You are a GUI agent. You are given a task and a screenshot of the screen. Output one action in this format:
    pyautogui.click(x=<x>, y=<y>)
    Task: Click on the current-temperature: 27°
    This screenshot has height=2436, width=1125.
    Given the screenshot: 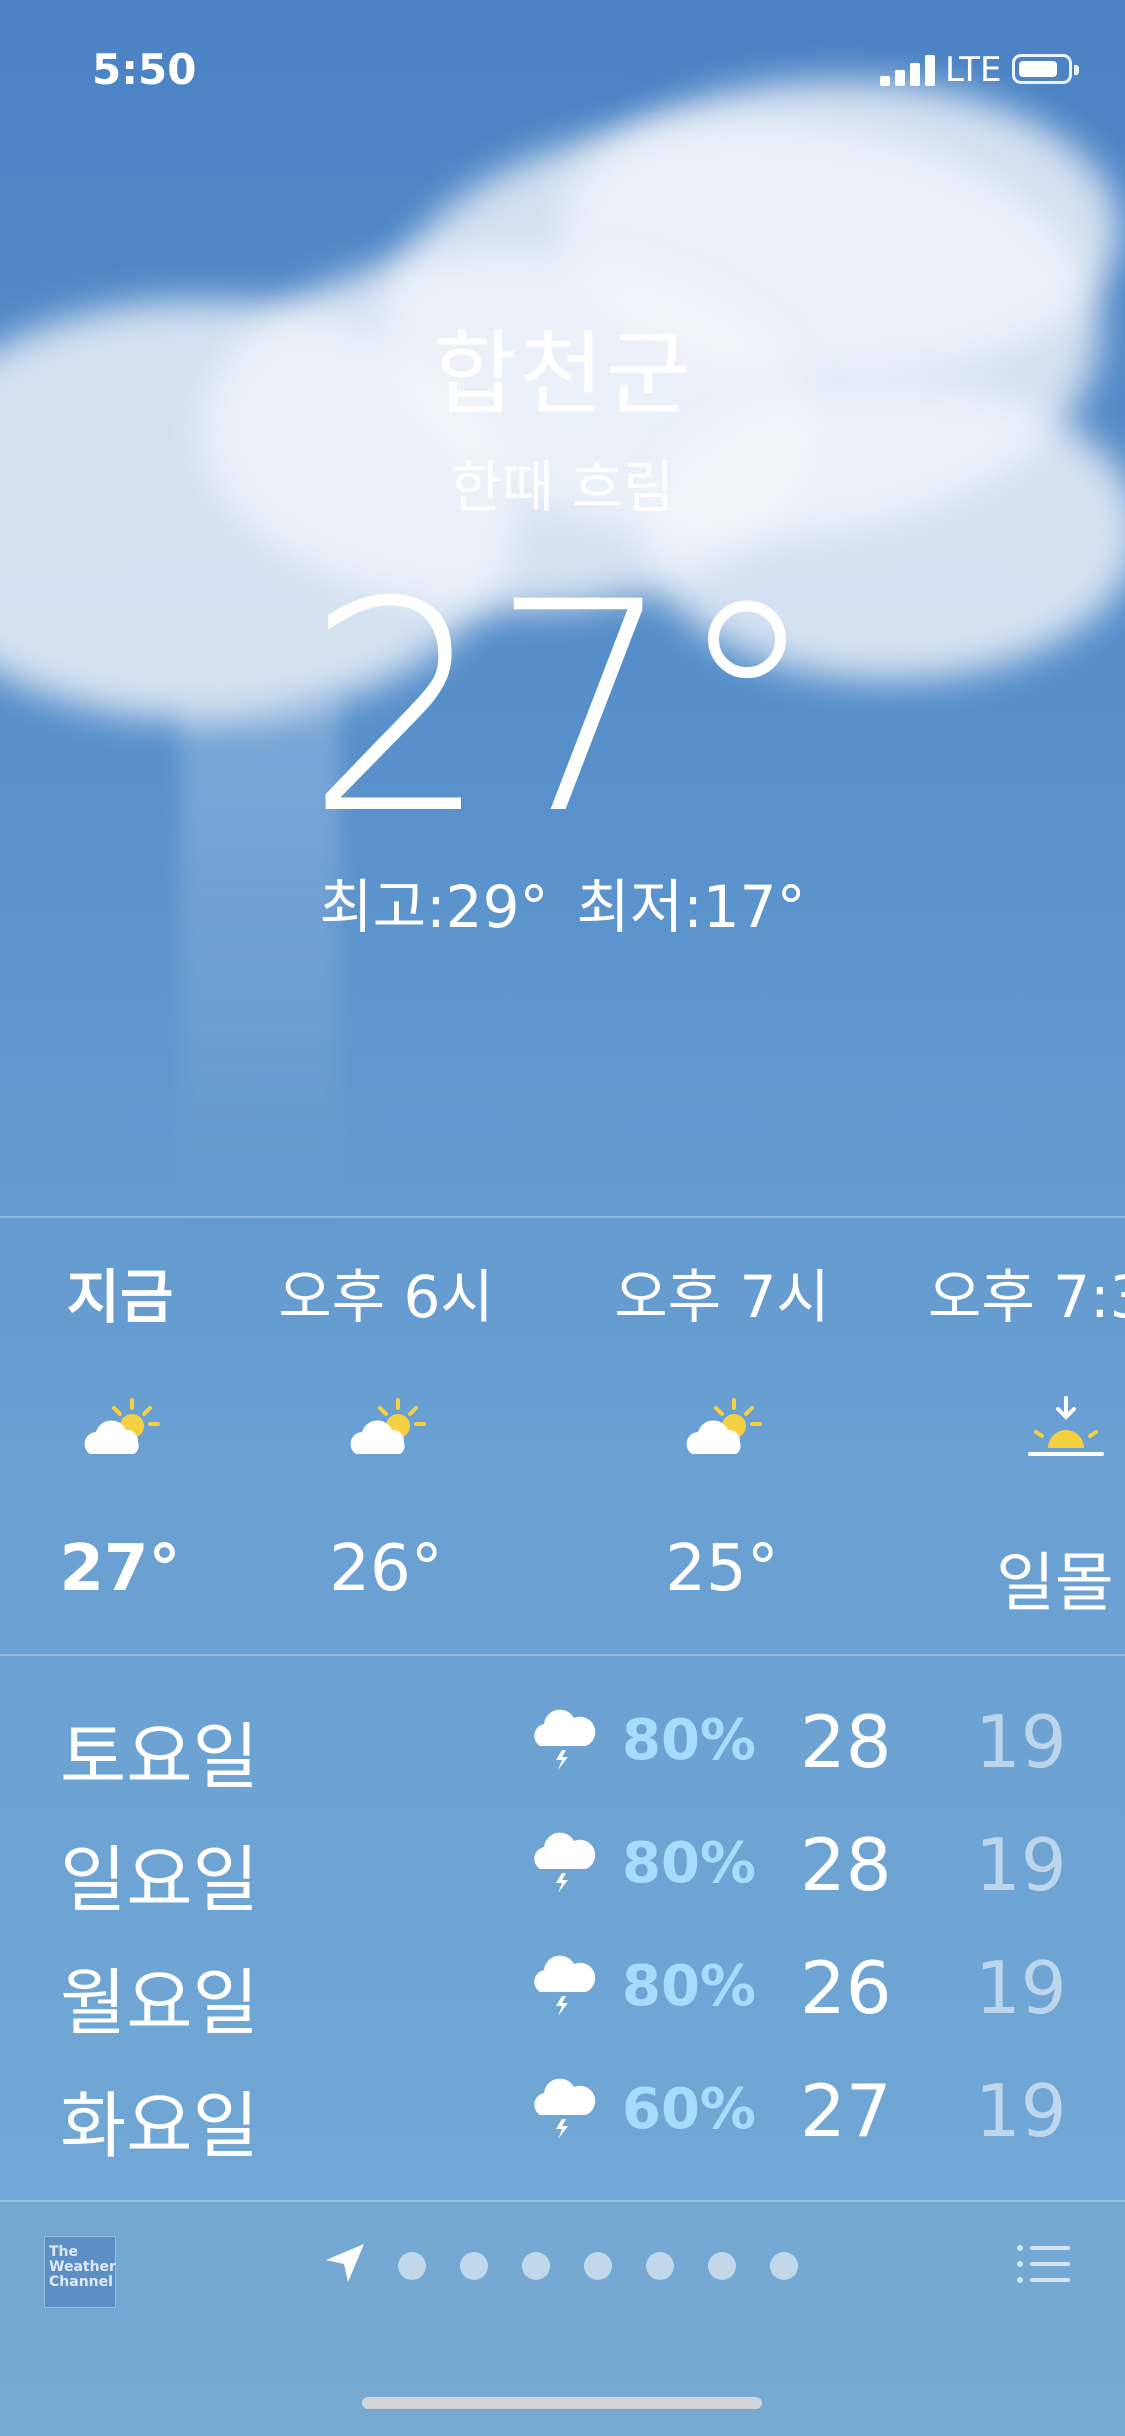 What is the action you would take?
    pyautogui.click(x=562, y=709)
    